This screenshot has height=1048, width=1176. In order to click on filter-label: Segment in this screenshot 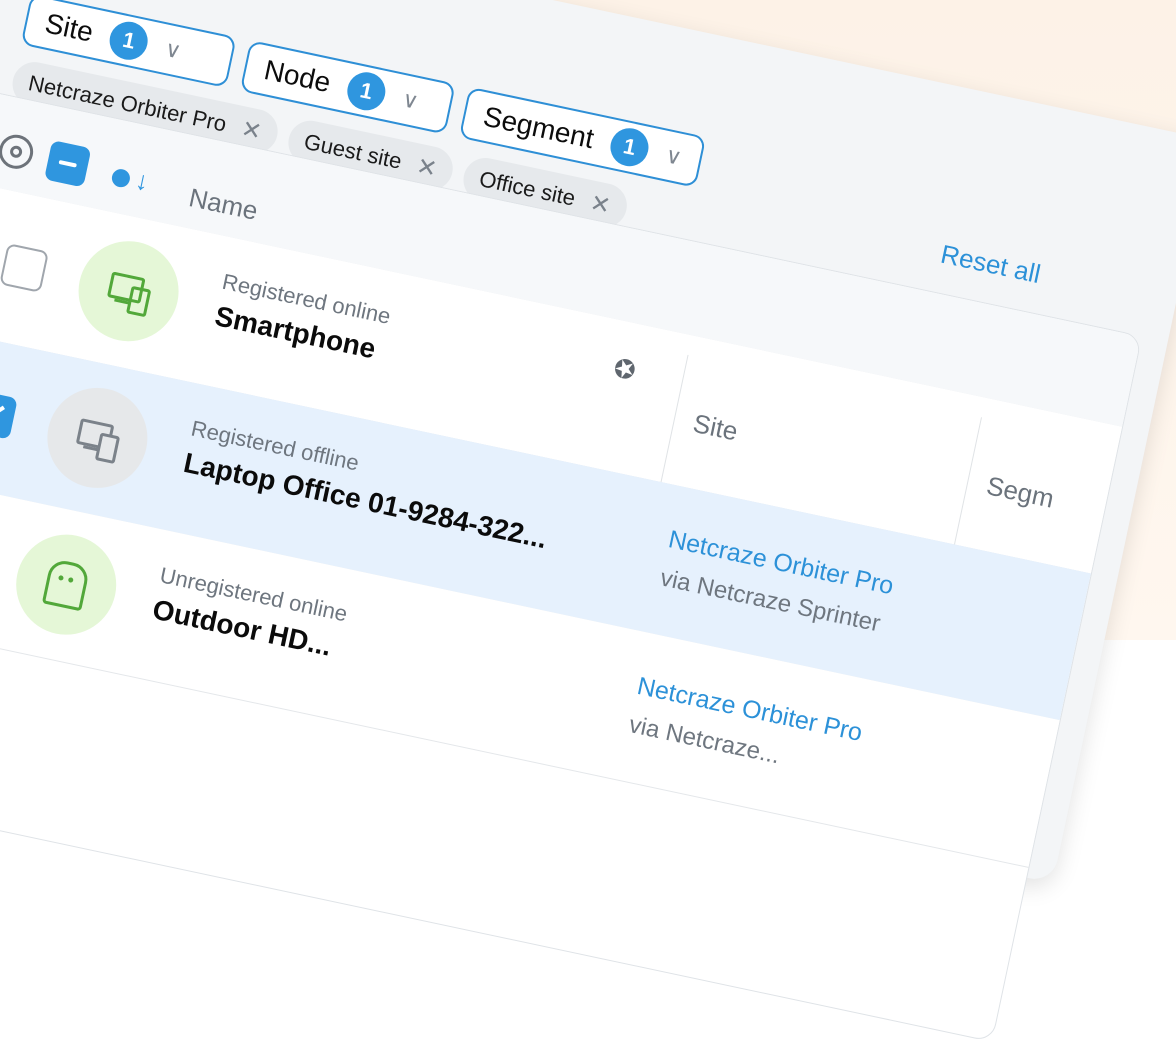, I will do `click(538, 127)`.